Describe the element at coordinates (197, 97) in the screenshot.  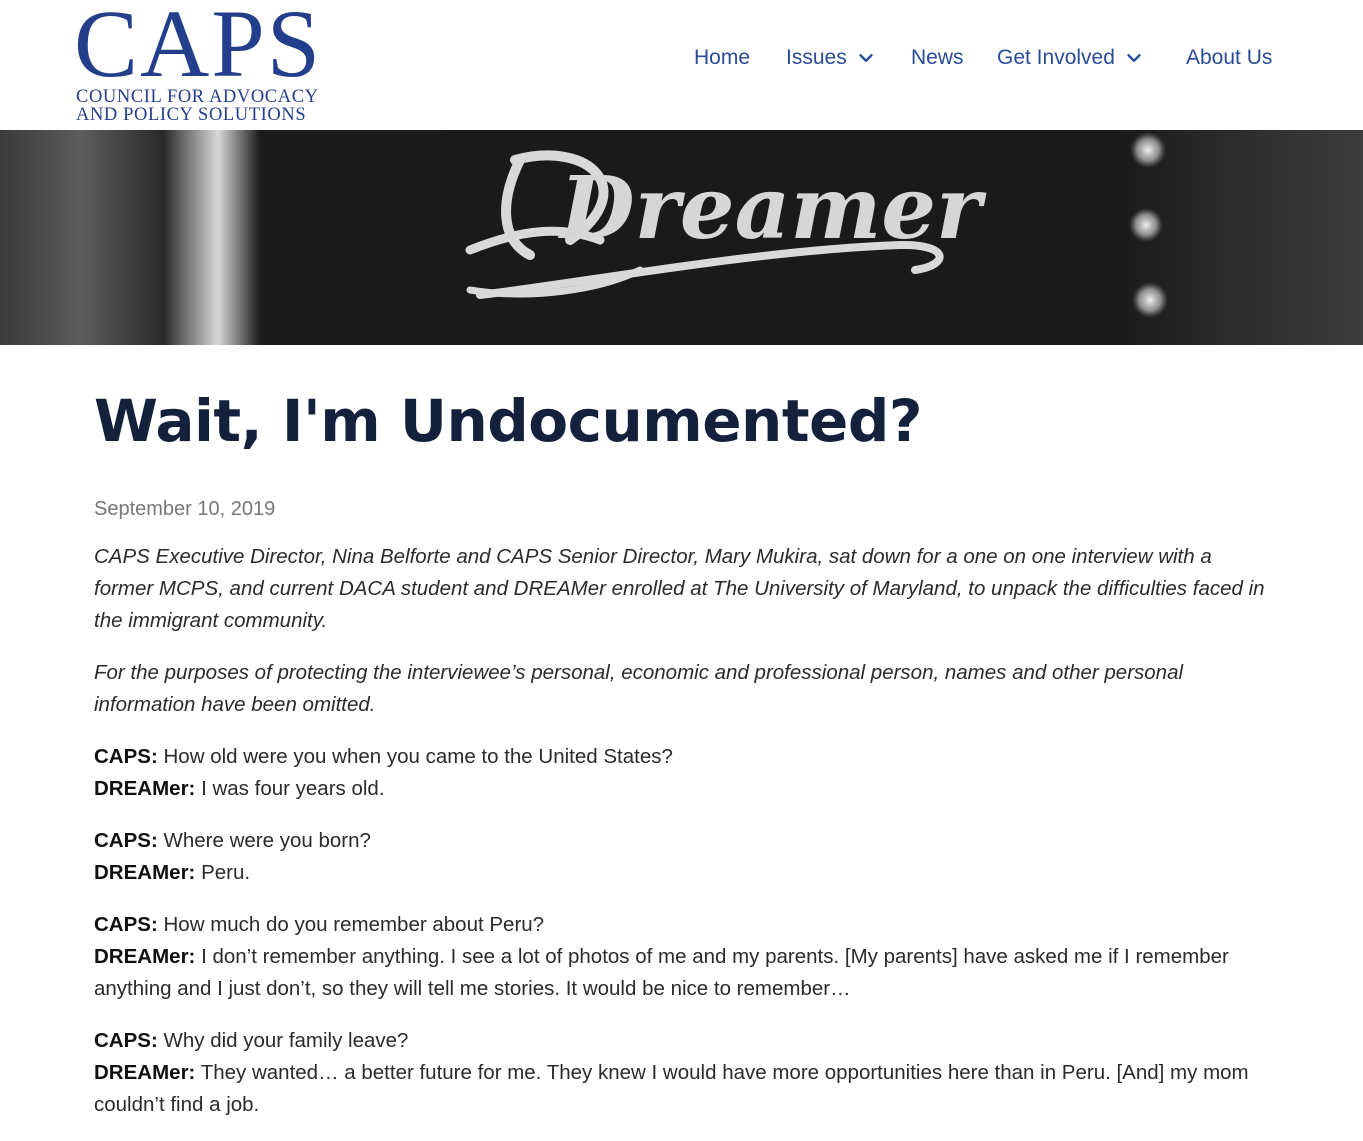
I see `logo-subtitle-line1: COUNCIL FOR ADVOCACY` at that location.